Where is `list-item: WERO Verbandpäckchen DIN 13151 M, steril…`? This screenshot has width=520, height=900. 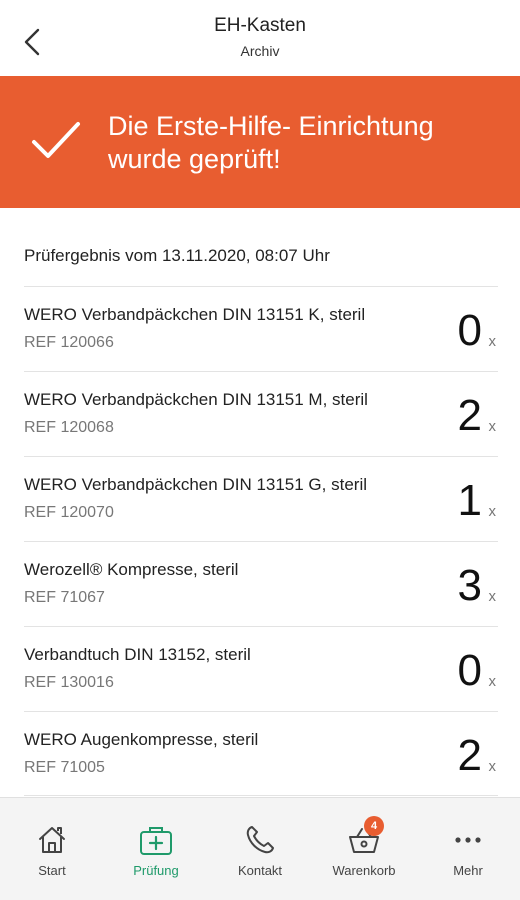
list-item: WERO Verbandpäckchen DIN 13151 M, steril… is located at coordinates (261, 413).